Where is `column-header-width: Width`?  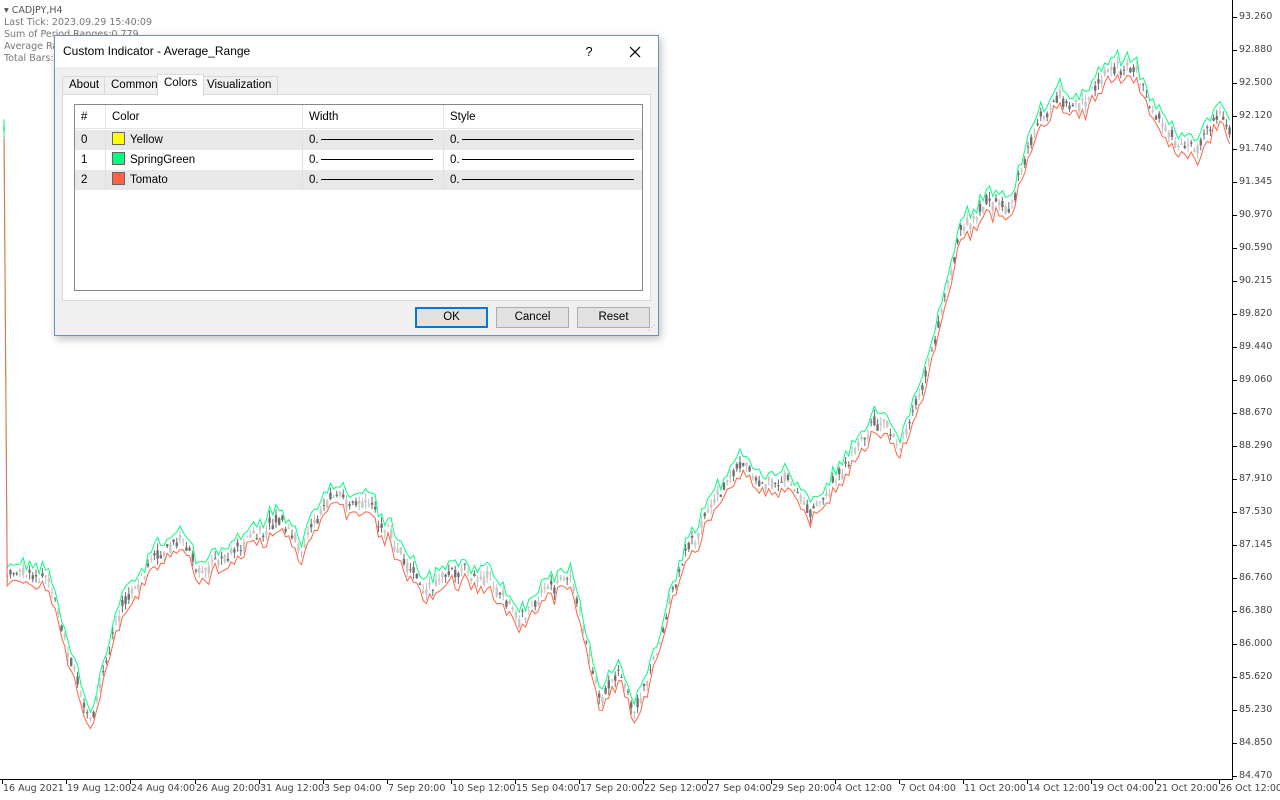
column-header-width: Width is located at coordinates (373, 117).